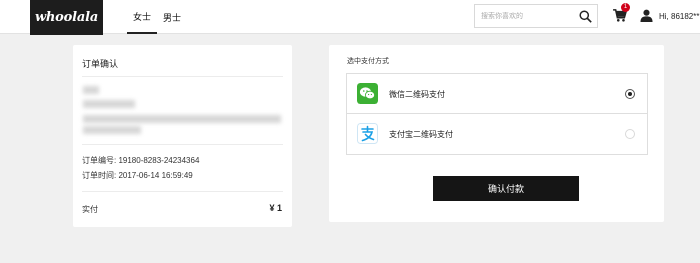 The image size is (700, 263). What do you see at coordinates (497, 94) in the screenshot?
I see `payment-option-wechat: 微信二维码支付` at bounding box center [497, 94].